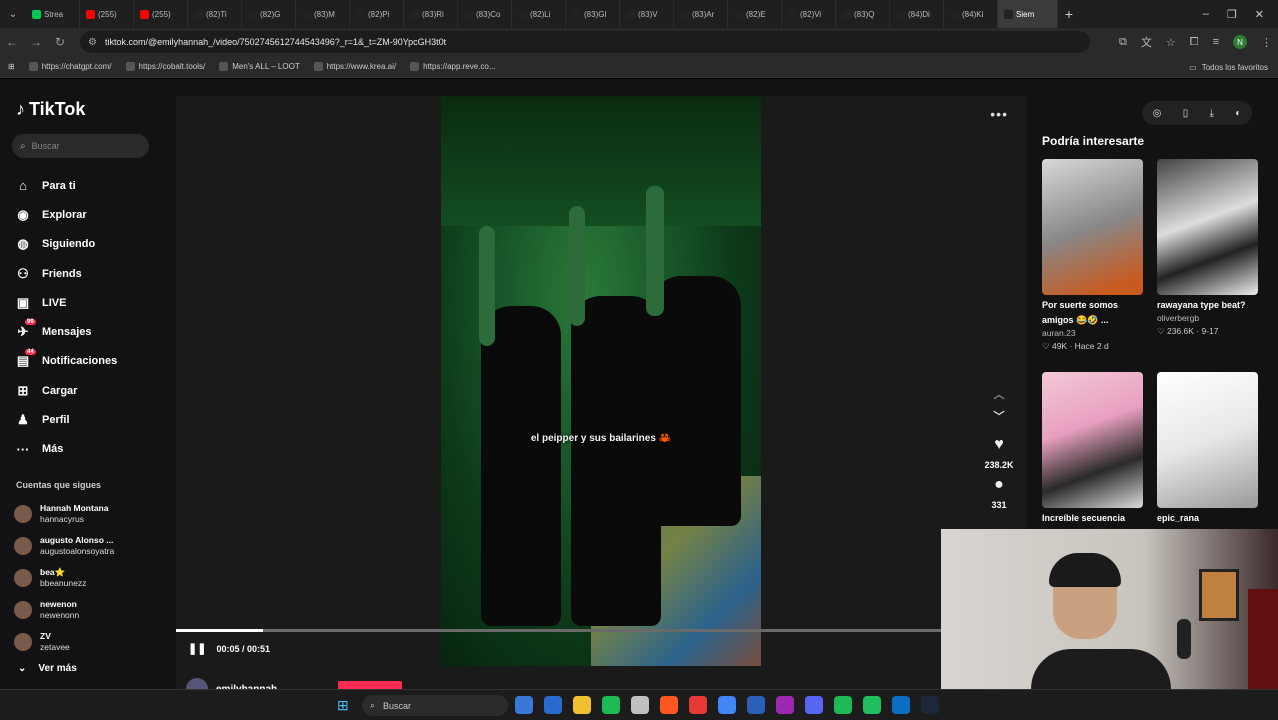 Image resolution: width=1278 pixels, height=720 pixels. Describe the element at coordinates (917, 14) in the screenshot. I see `browser-tab: (84)Di` at that location.